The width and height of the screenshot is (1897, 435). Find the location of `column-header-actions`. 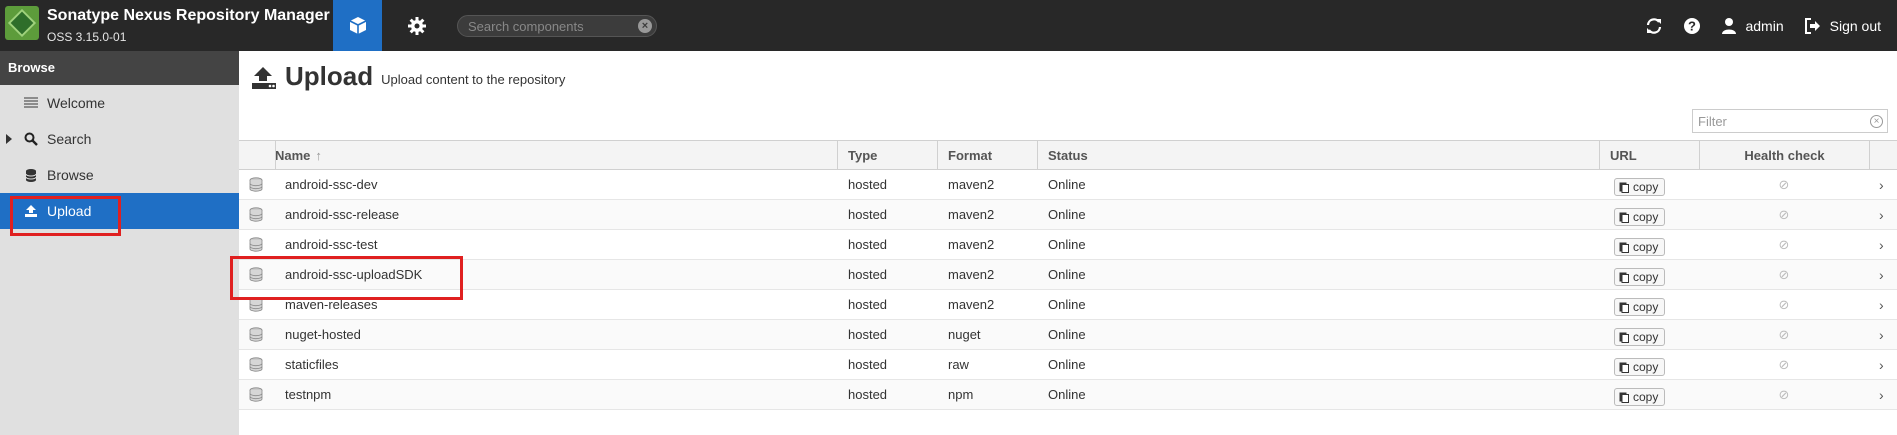

column-header-actions is located at coordinates (1883, 155).